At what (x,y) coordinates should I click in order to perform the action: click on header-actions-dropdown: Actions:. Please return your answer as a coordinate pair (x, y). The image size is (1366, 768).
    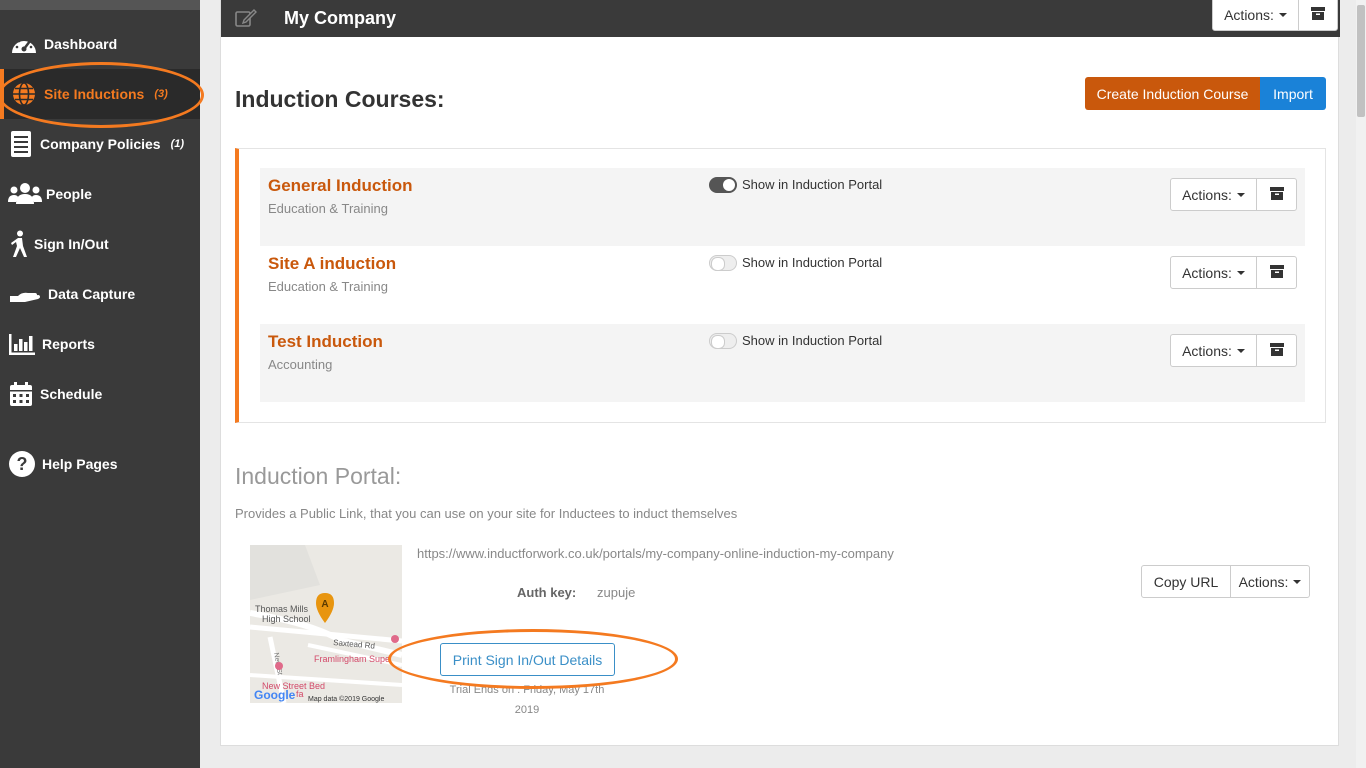
    Looking at the image, I should click on (1255, 15).